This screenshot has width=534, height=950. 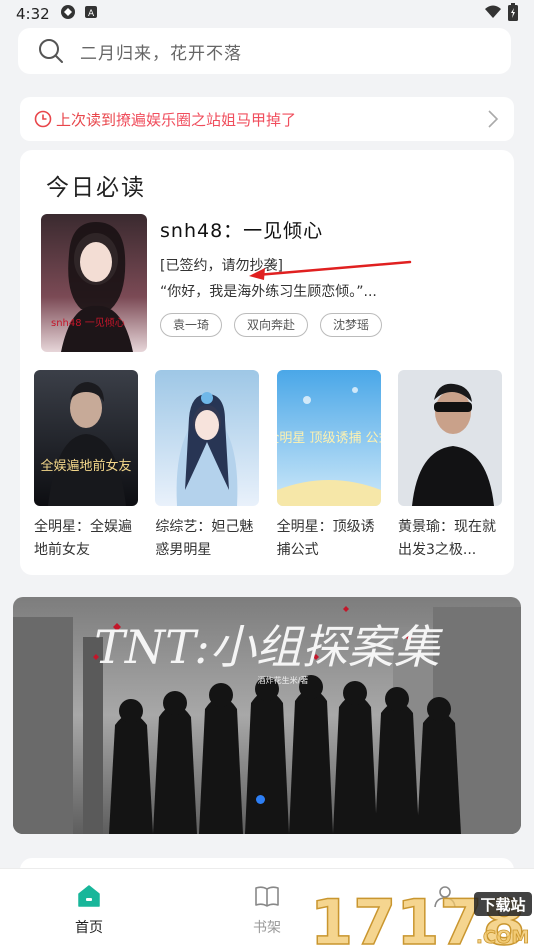 What do you see at coordinates (268, 647) in the screenshot?
I see `banner-title: TNT:小组探案集` at bounding box center [268, 647].